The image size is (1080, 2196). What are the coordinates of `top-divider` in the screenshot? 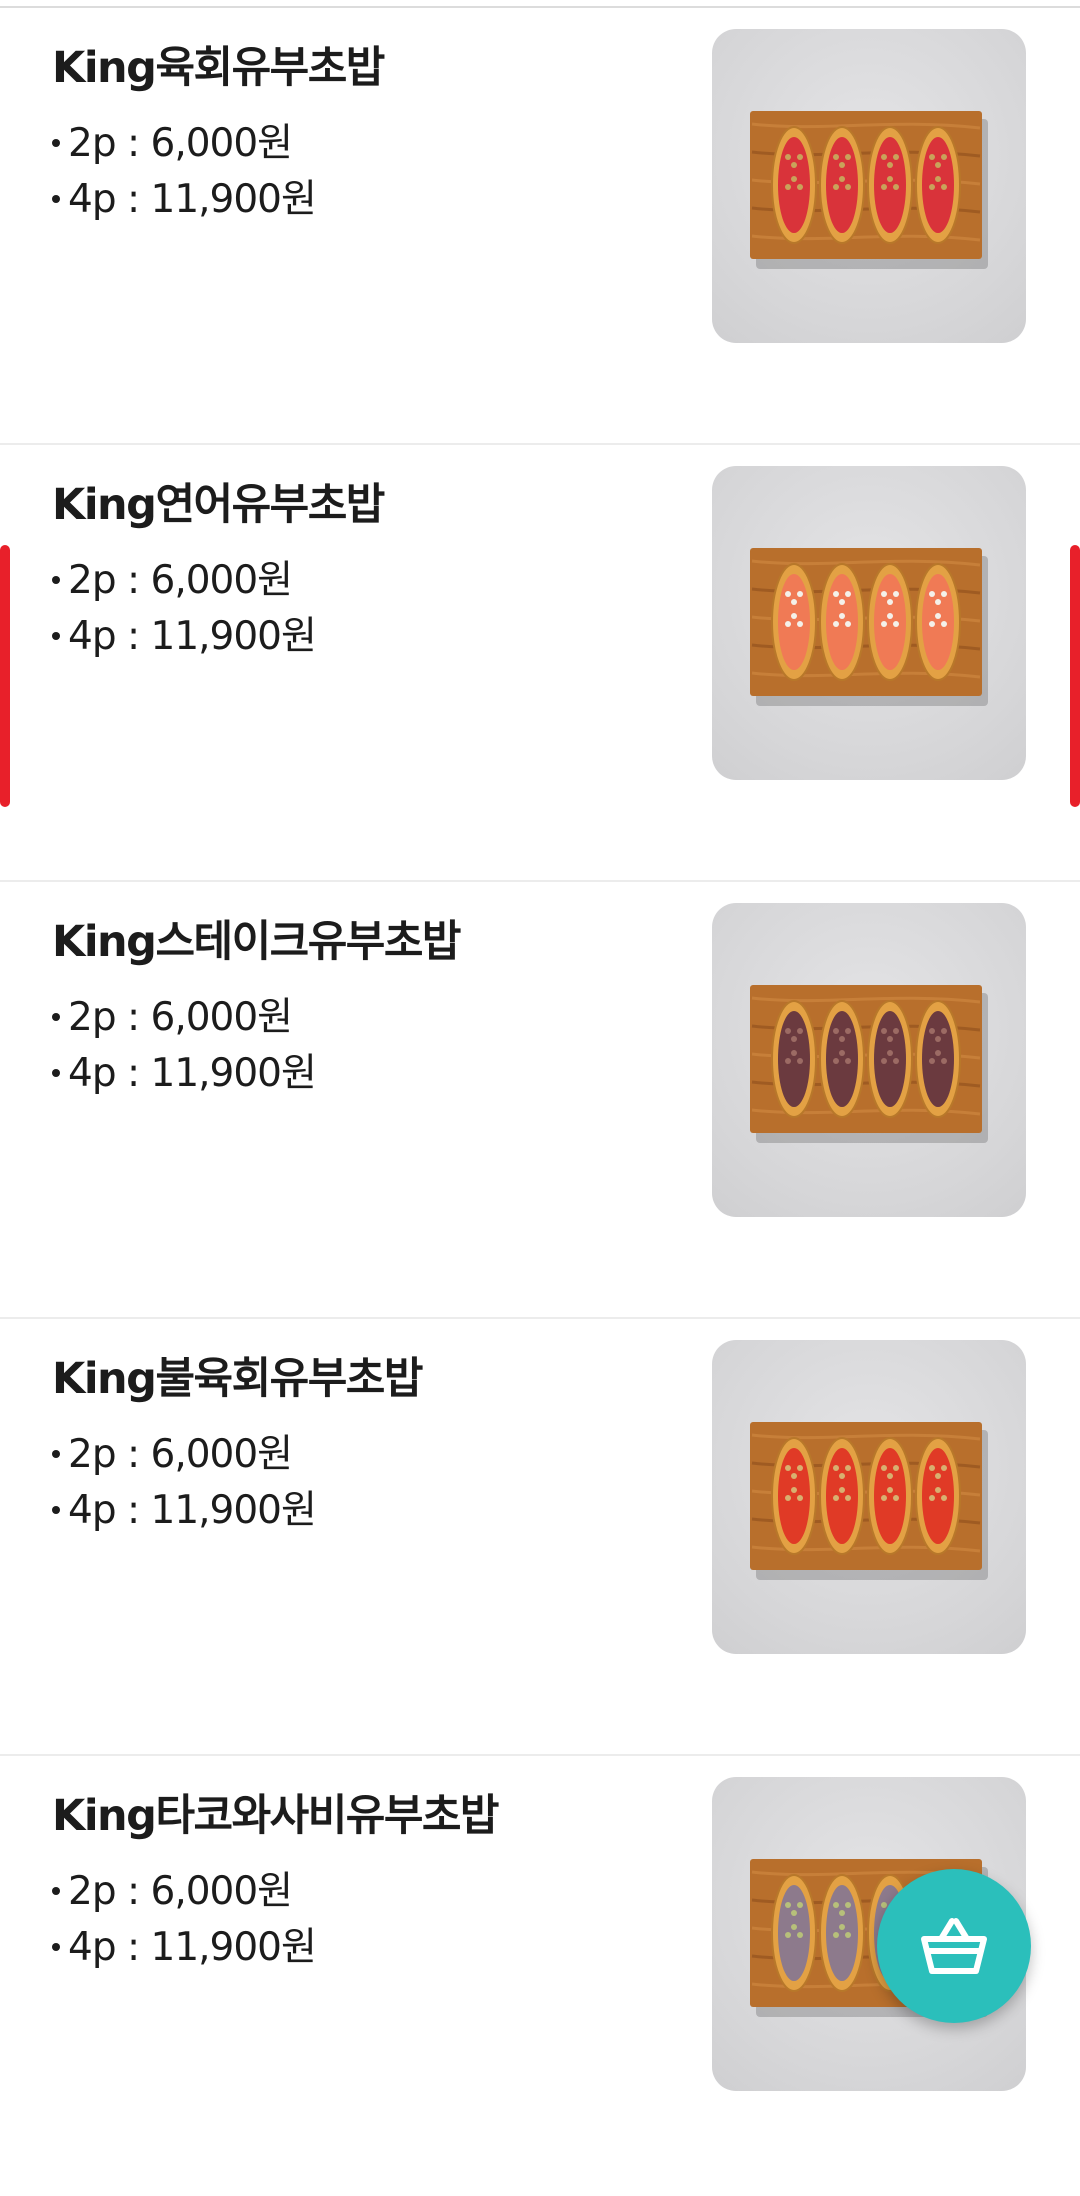 It's located at (540, 4).